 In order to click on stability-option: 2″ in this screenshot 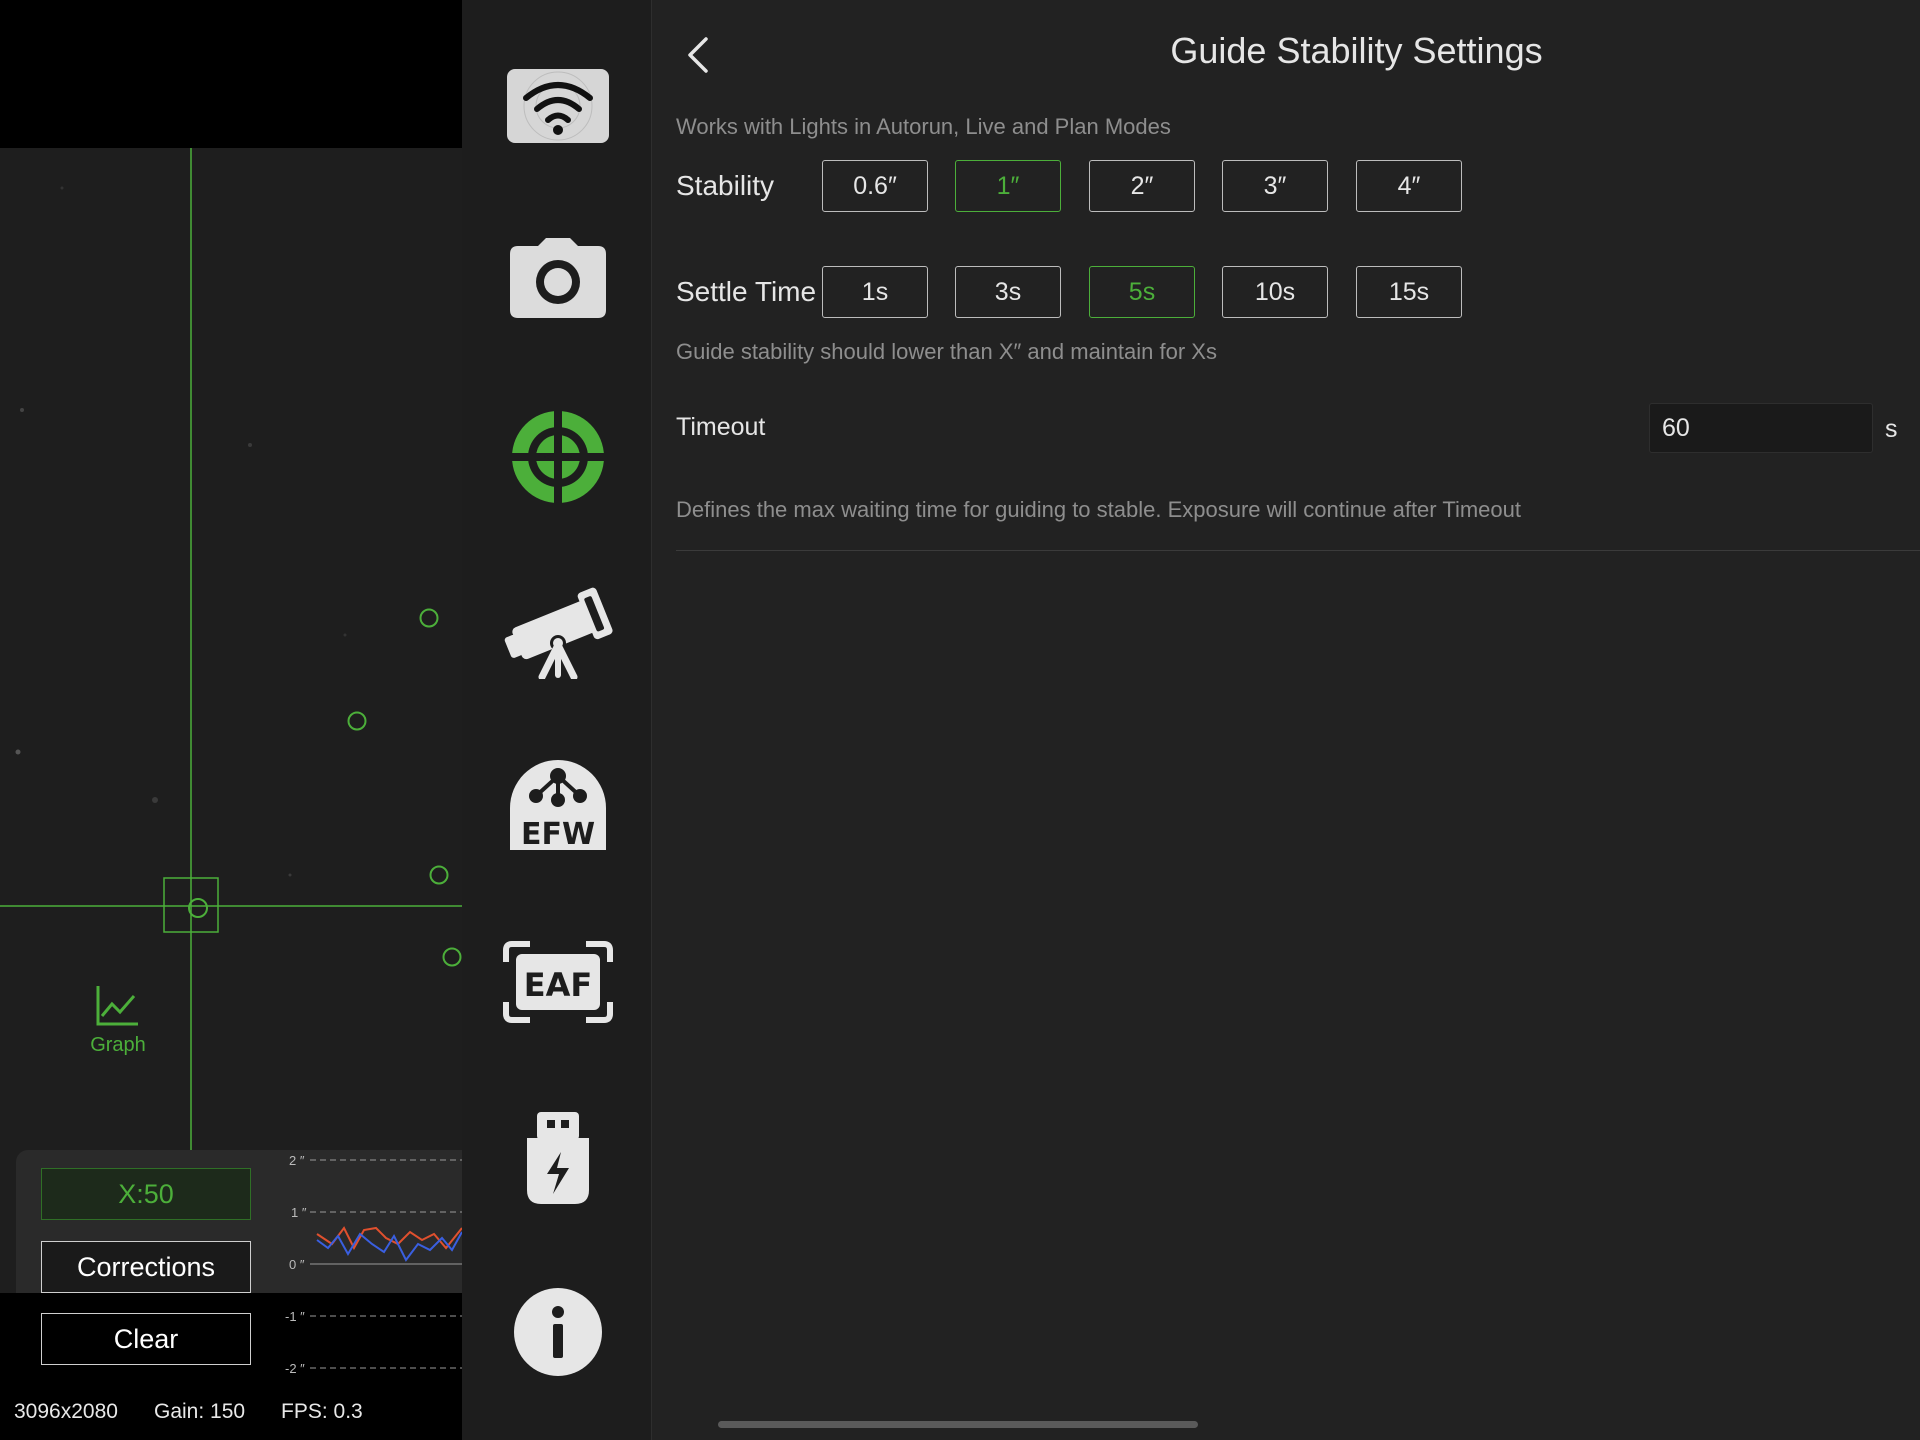, I will do `click(1142, 186)`.